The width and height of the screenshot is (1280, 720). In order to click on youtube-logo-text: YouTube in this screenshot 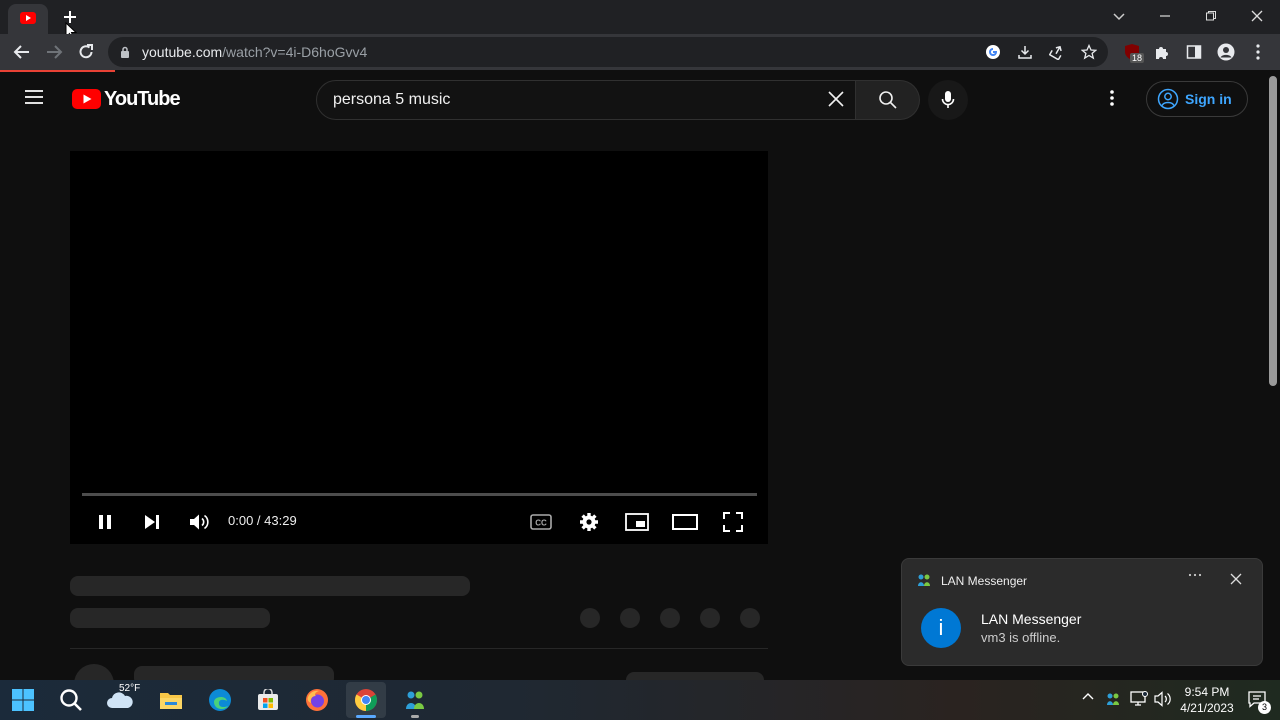, I will do `click(142, 98)`.